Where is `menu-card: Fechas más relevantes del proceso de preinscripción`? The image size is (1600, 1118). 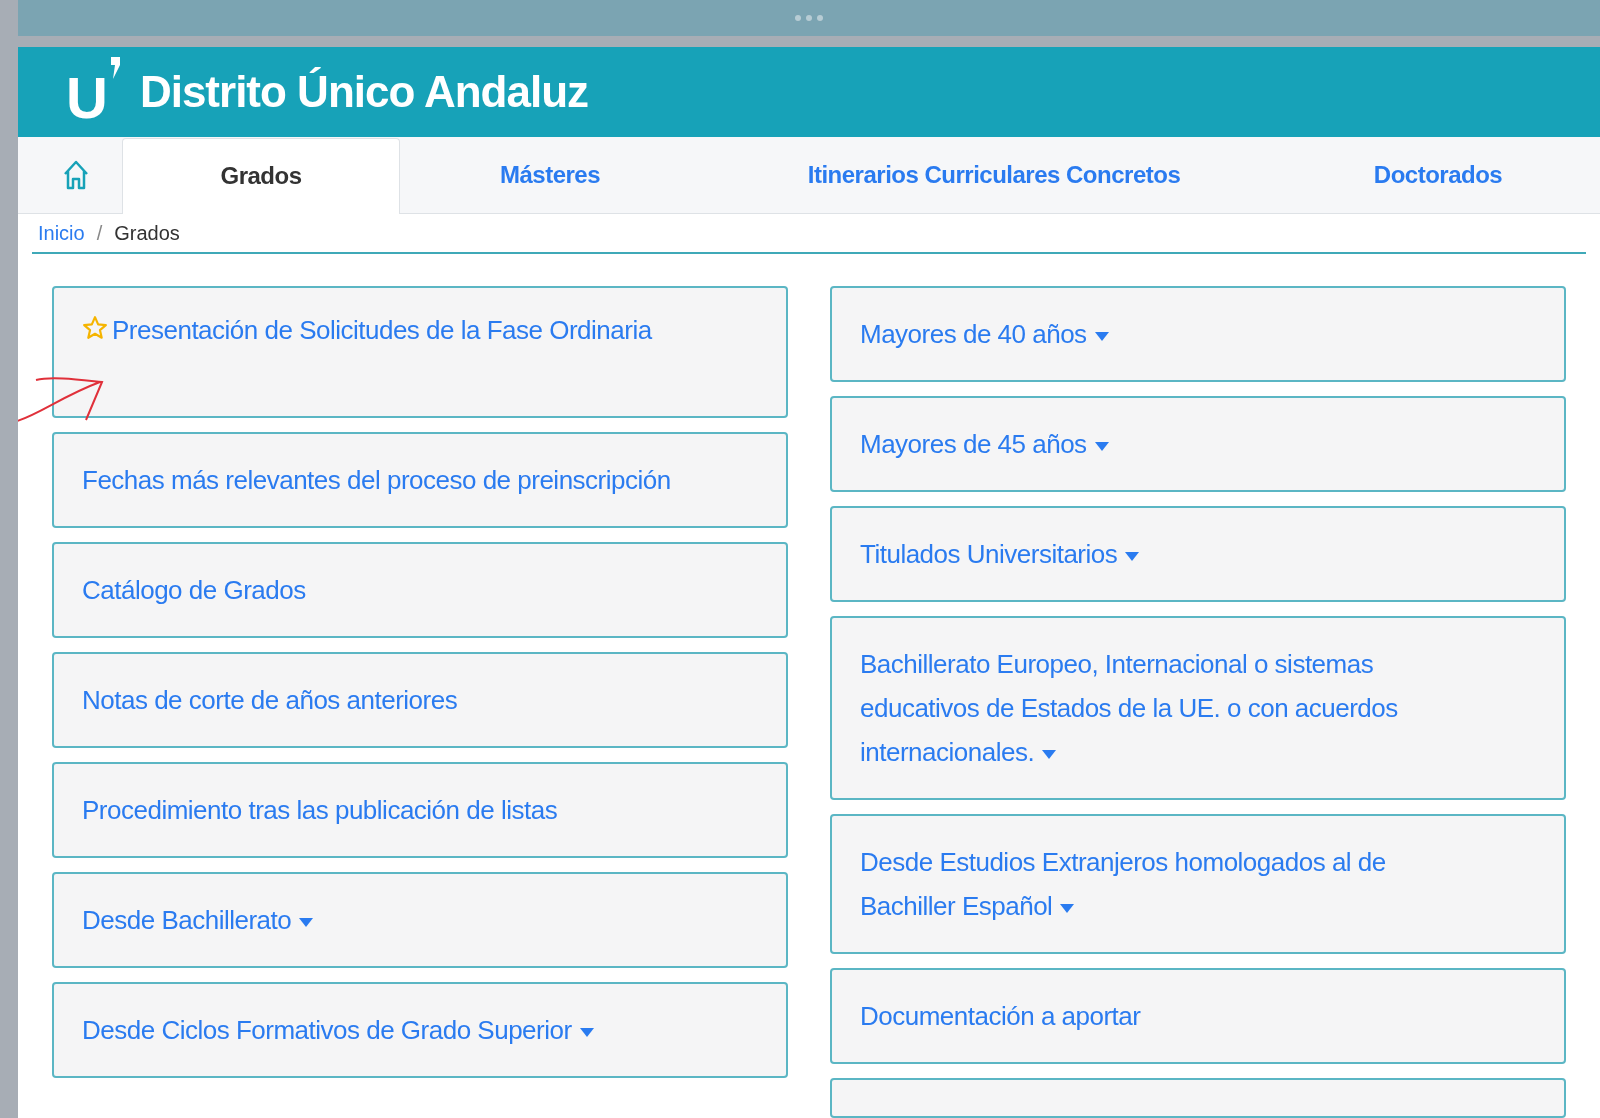 menu-card: Fechas más relevantes del proceso de preinscripción is located at coordinates (420, 480).